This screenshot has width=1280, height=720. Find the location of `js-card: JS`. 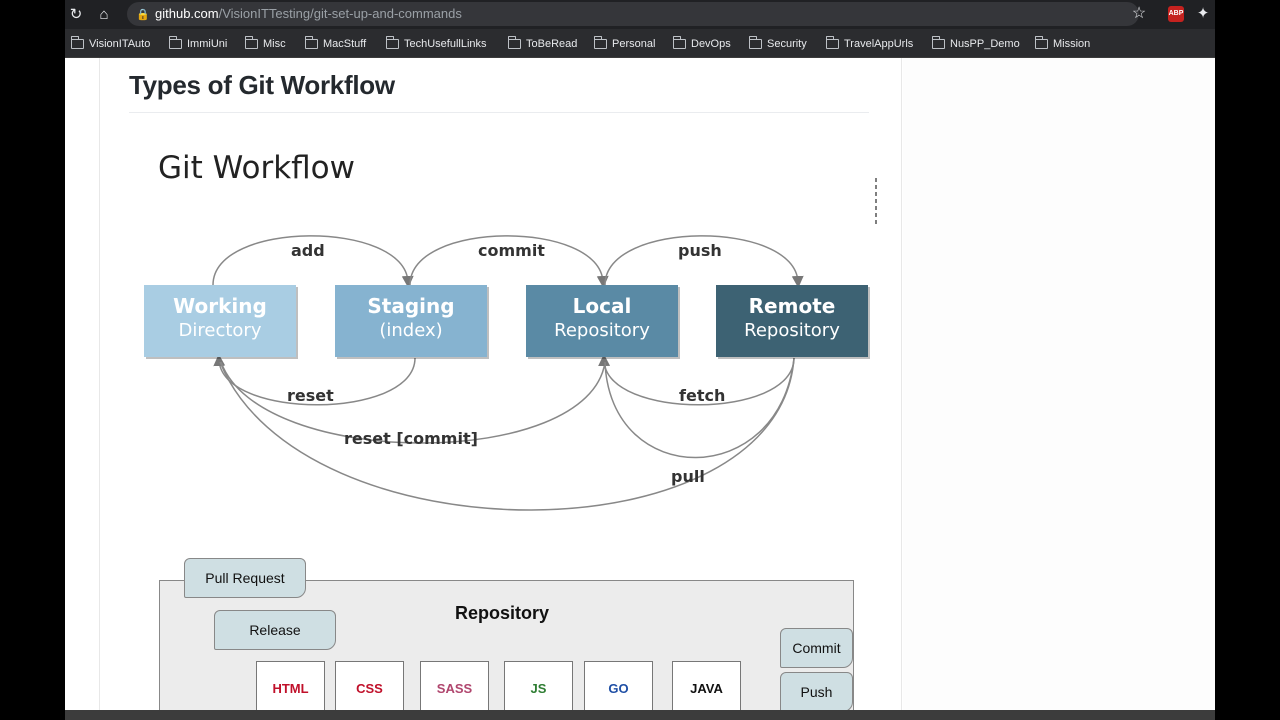

js-card: JS is located at coordinates (538, 688).